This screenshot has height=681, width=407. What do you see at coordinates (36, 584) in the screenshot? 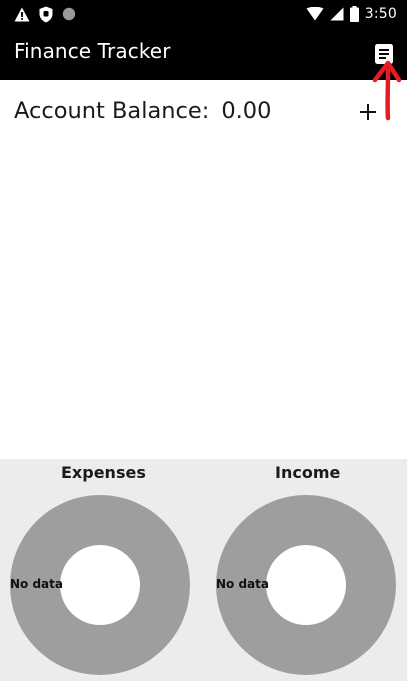
I see `expenses-no-data-label: No data` at bounding box center [36, 584].